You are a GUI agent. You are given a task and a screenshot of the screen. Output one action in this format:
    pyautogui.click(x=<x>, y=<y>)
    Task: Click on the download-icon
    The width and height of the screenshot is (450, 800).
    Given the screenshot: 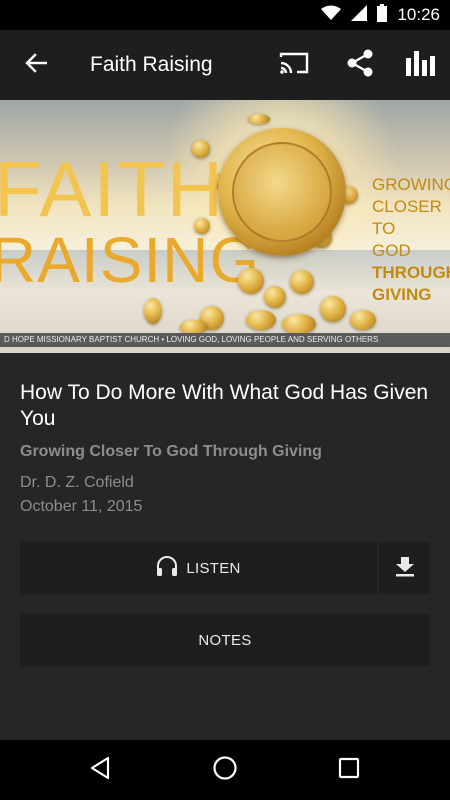 What is the action you would take?
    pyautogui.click(x=405, y=568)
    